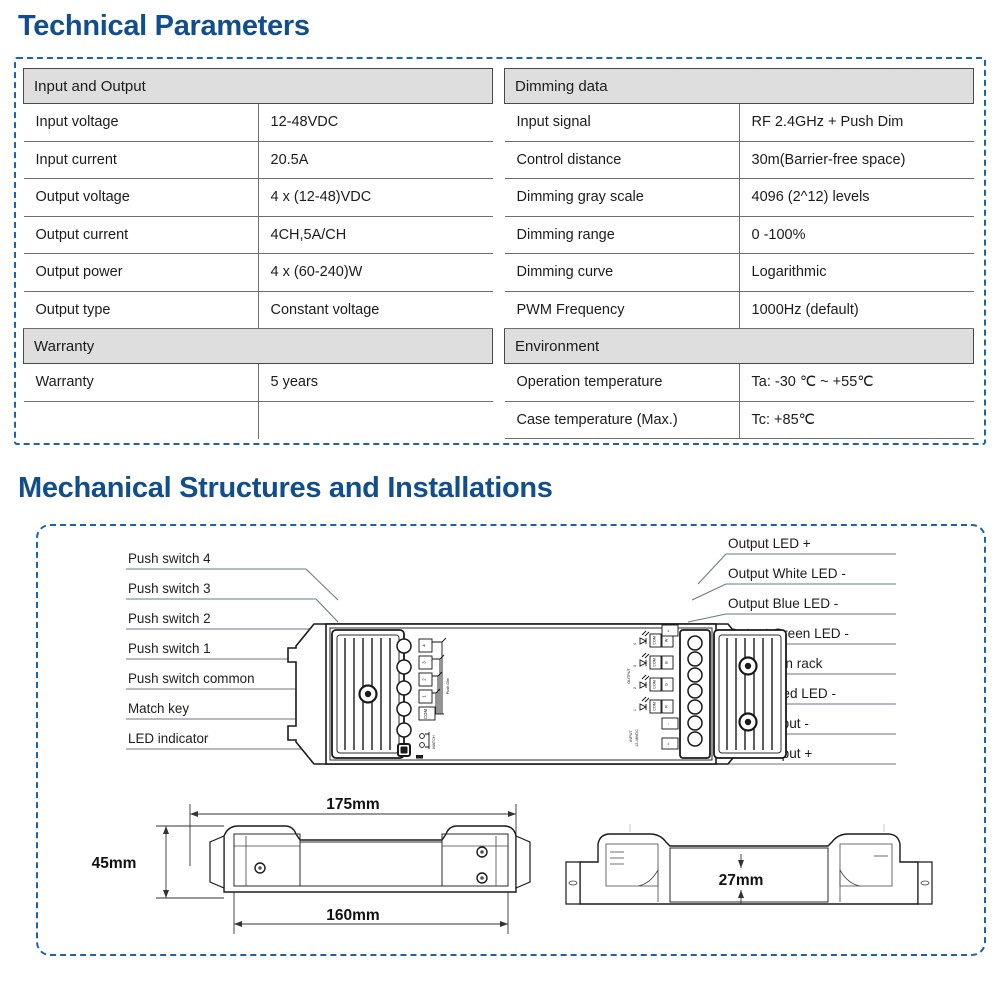  I want to click on table-row: Operation temperature Ta: -30 ℃ ~ +55℃, so click(739, 382).